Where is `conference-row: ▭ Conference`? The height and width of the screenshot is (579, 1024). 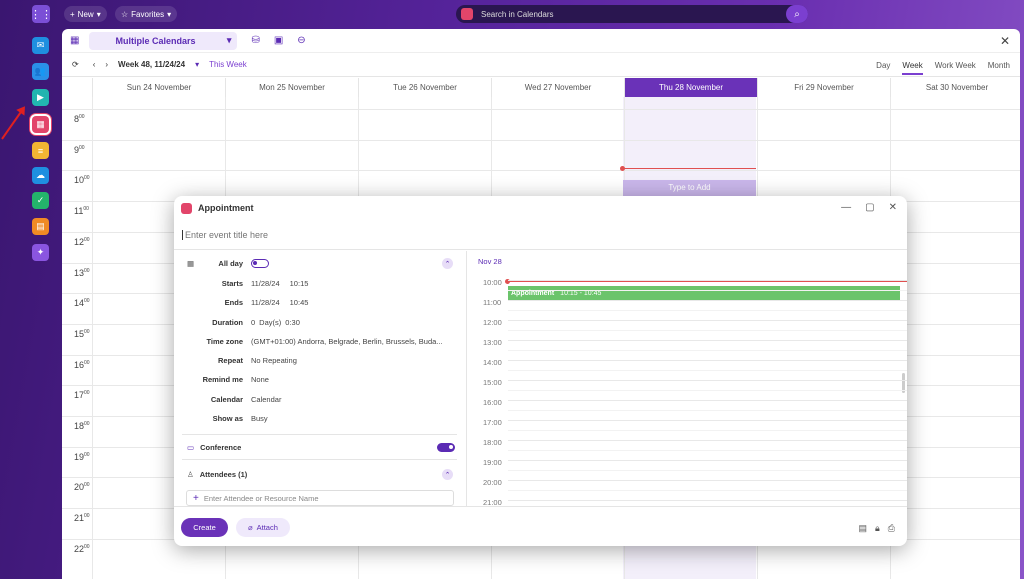
conference-row: ▭ Conference is located at coordinates (320, 447).